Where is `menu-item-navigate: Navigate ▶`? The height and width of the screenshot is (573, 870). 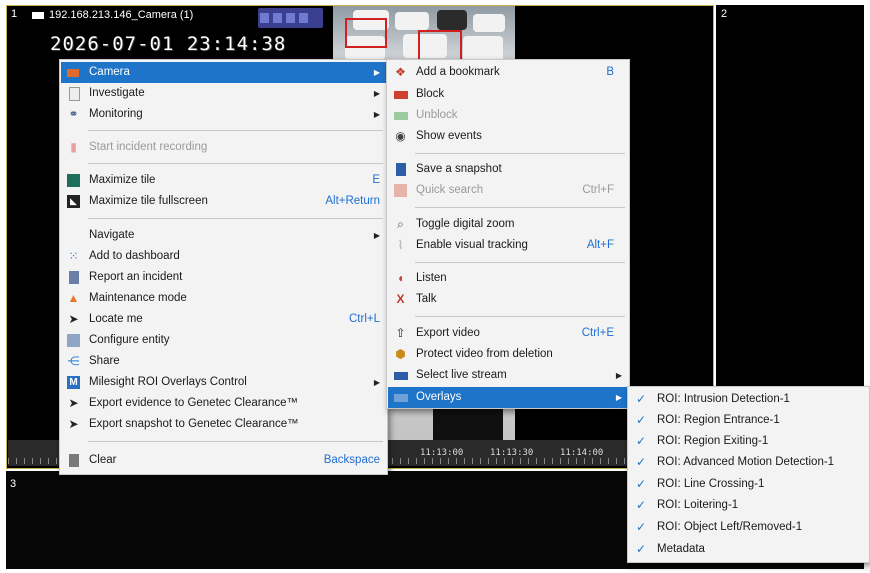 menu-item-navigate: Navigate ▶ is located at coordinates (223, 235).